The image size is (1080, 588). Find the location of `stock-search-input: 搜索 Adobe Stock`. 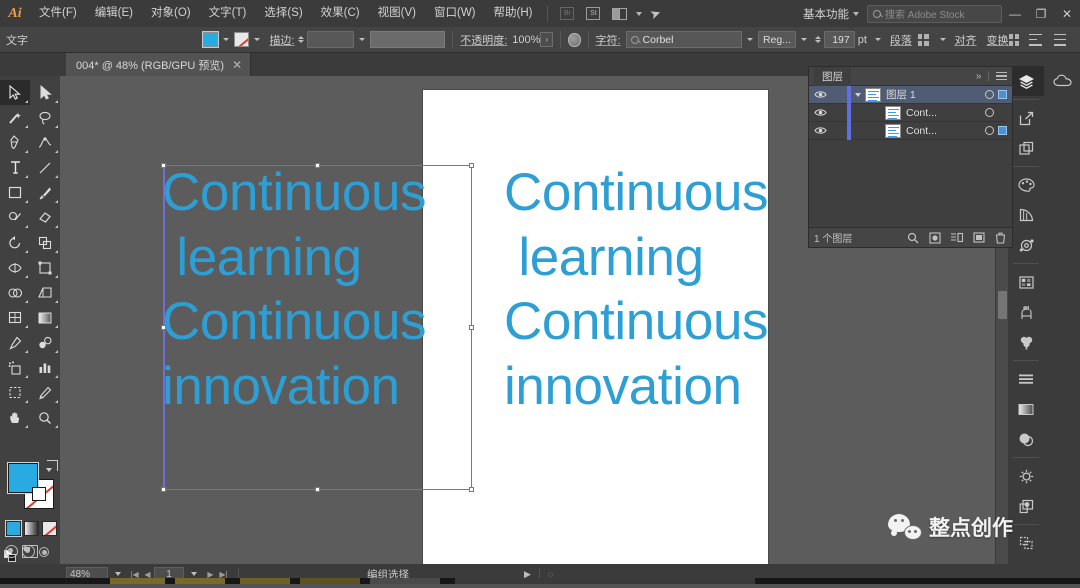

stock-search-input: 搜索 Adobe Stock is located at coordinates (934, 13).